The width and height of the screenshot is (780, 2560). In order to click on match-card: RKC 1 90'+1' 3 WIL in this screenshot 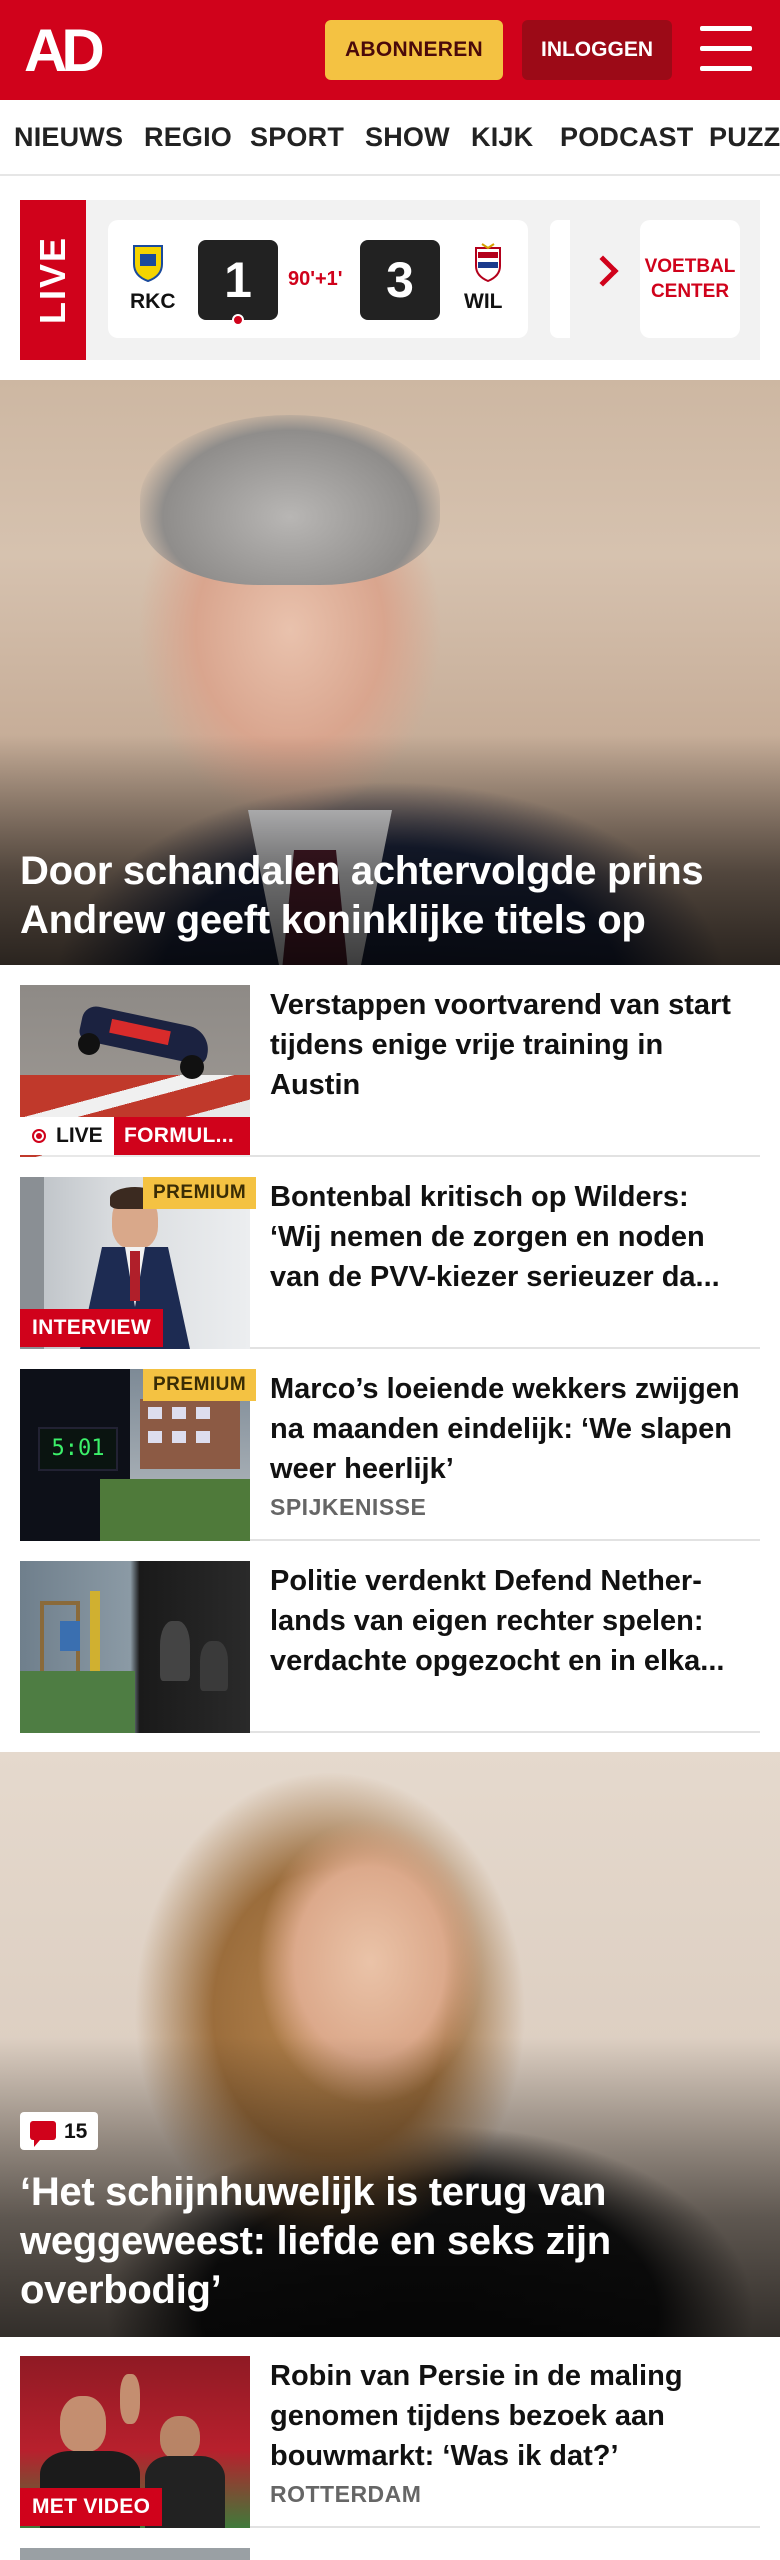, I will do `click(318, 279)`.